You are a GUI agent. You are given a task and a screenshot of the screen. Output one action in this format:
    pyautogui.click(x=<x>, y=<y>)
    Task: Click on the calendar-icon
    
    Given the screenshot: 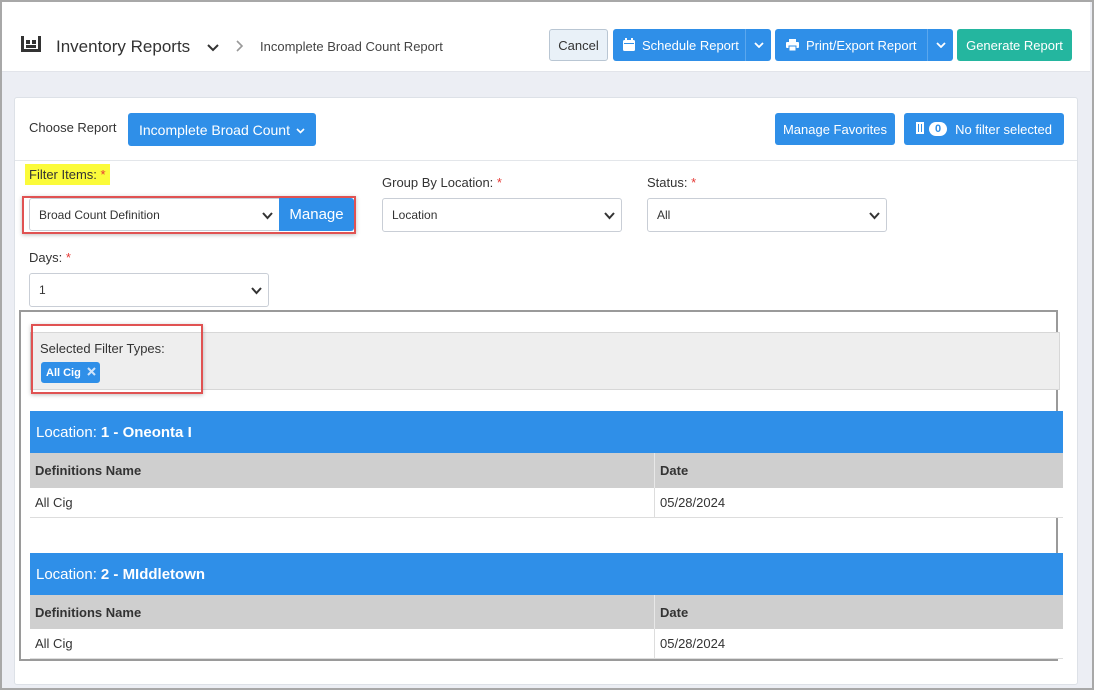 What is the action you would take?
    pyautogui.click(x=629, y=46)
    